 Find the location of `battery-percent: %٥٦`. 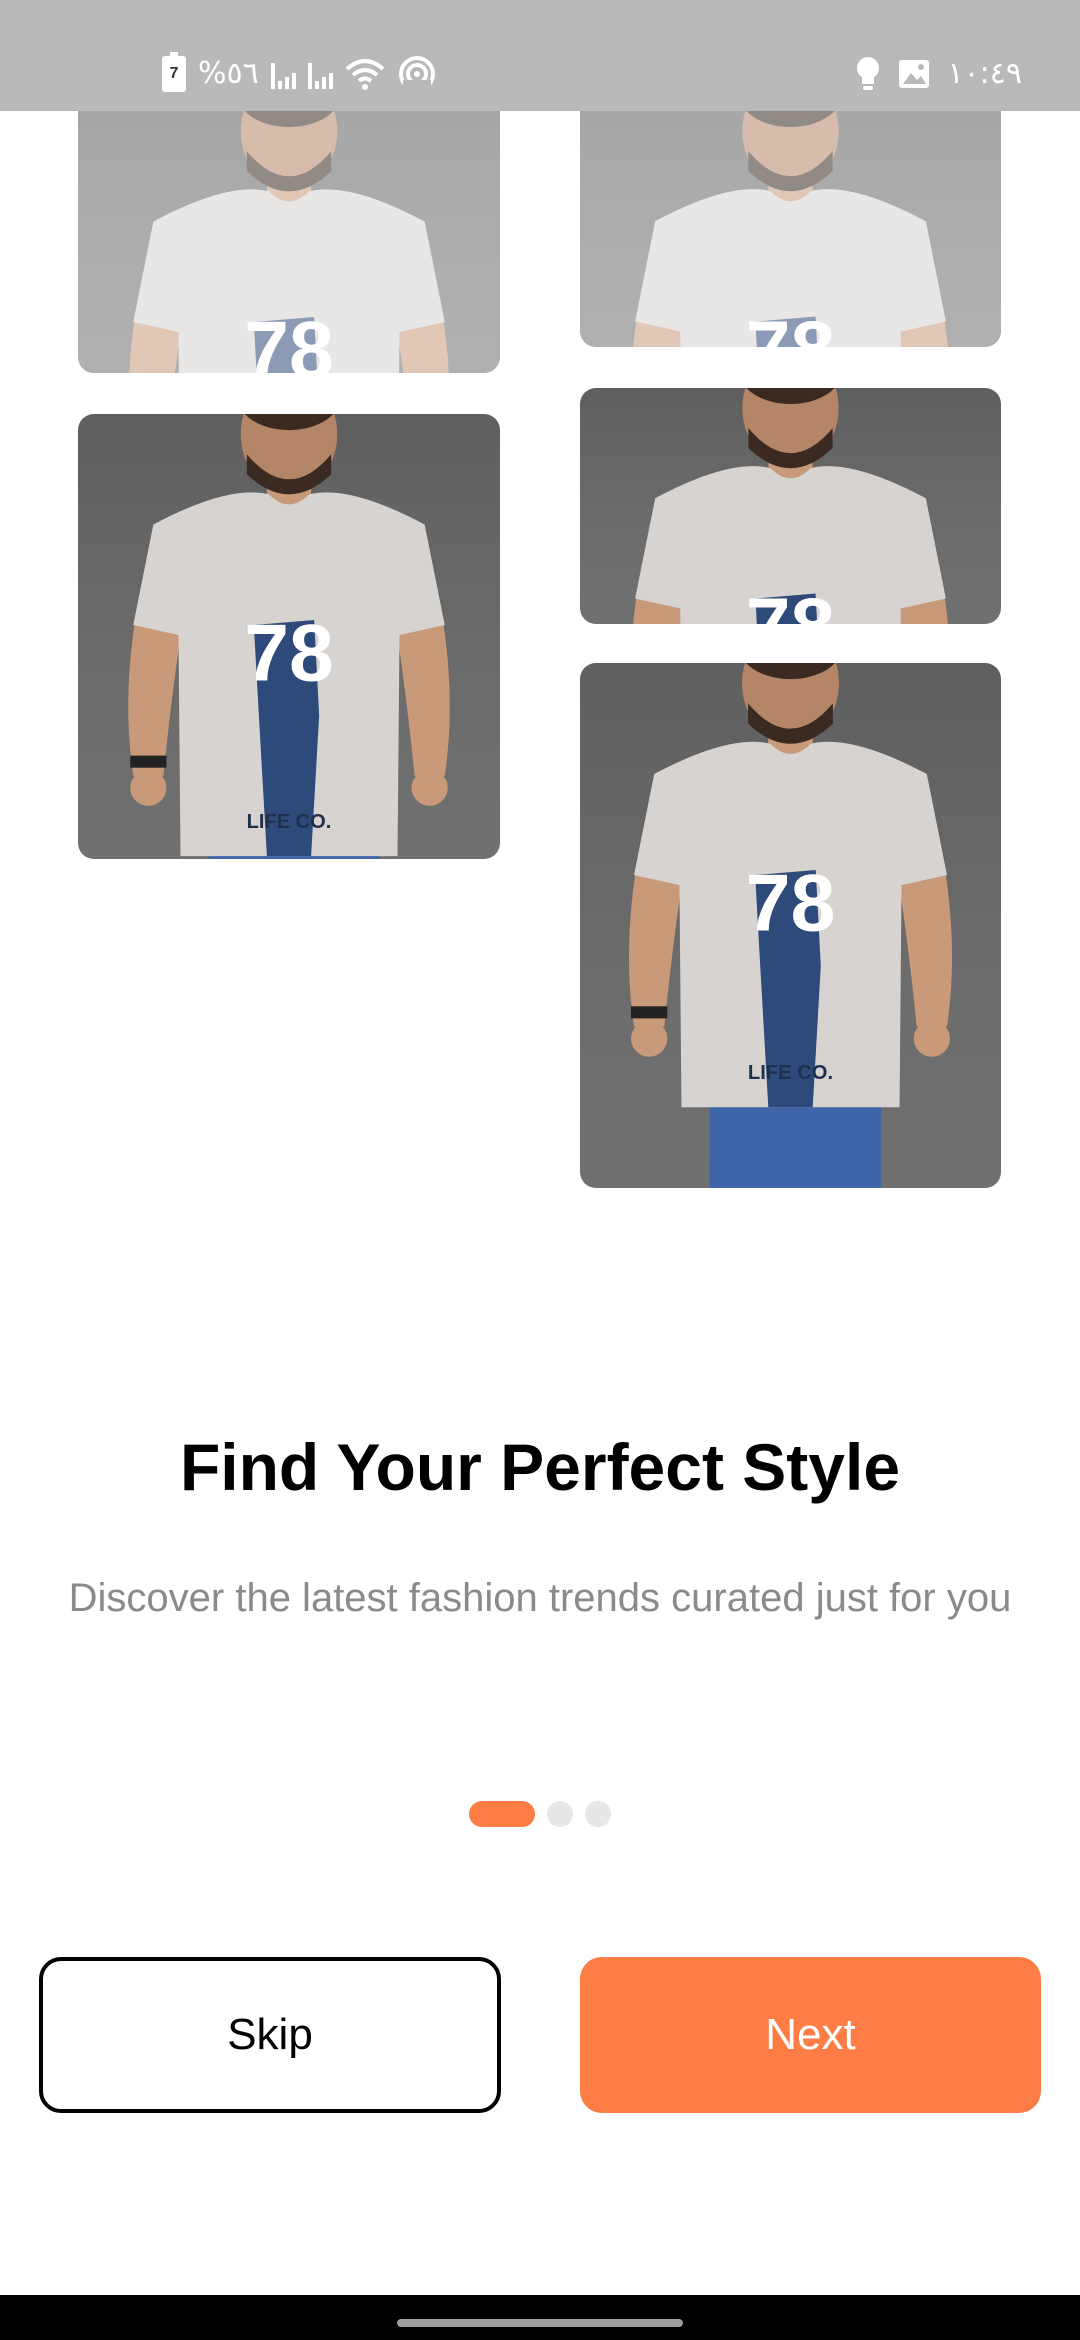

battery-percent: %٥٦ is located at coordinates (228, 73).